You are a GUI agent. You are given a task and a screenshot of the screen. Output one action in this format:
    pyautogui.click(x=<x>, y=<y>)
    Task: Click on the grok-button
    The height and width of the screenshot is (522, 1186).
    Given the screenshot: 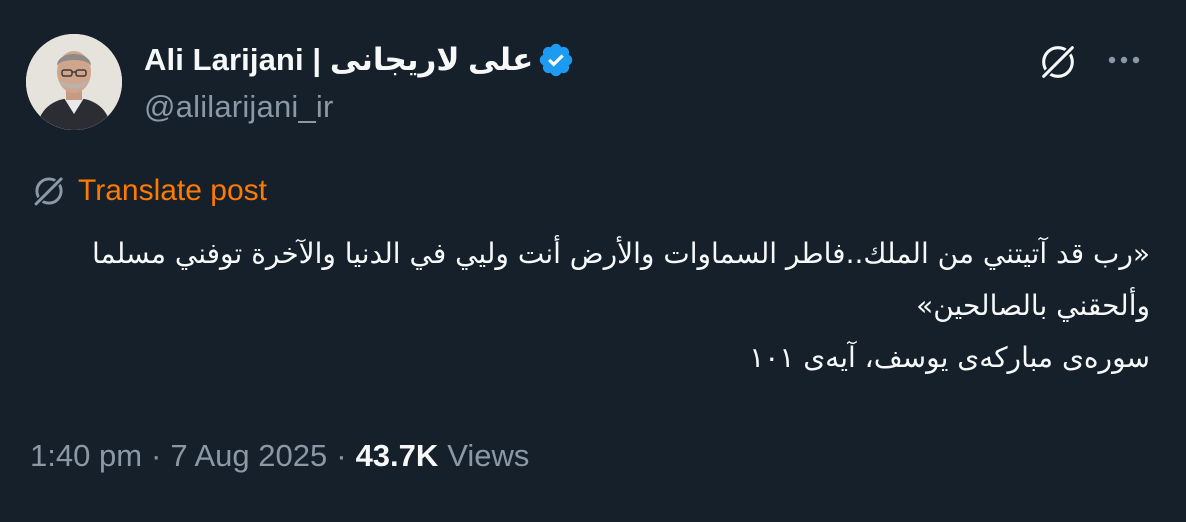 What is the action you would take?
    pyautogui.click(x=1058, y=62)
    